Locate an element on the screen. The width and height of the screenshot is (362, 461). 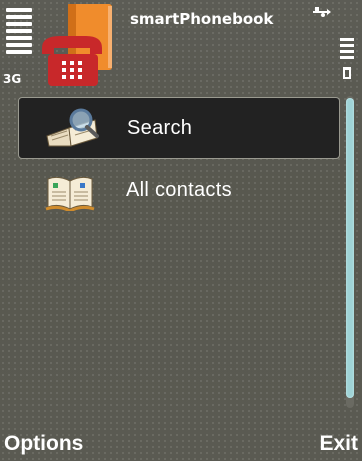
network-type-label: 3G is located at coordinates (12, 79).